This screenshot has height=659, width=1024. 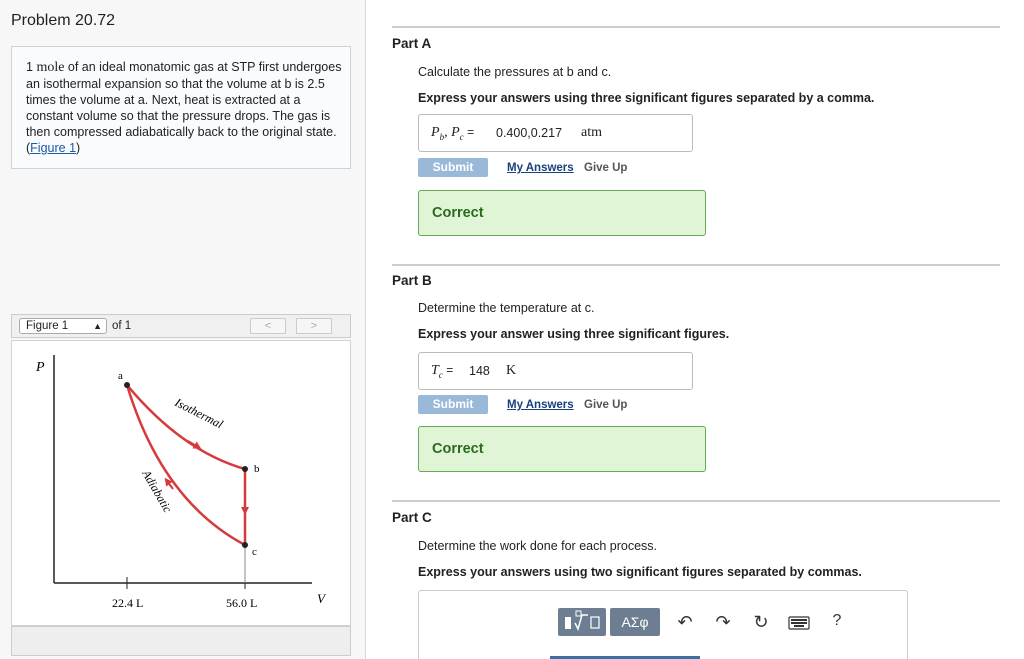 I want to click on figure-count: of 1, so click(x=122, y=326).